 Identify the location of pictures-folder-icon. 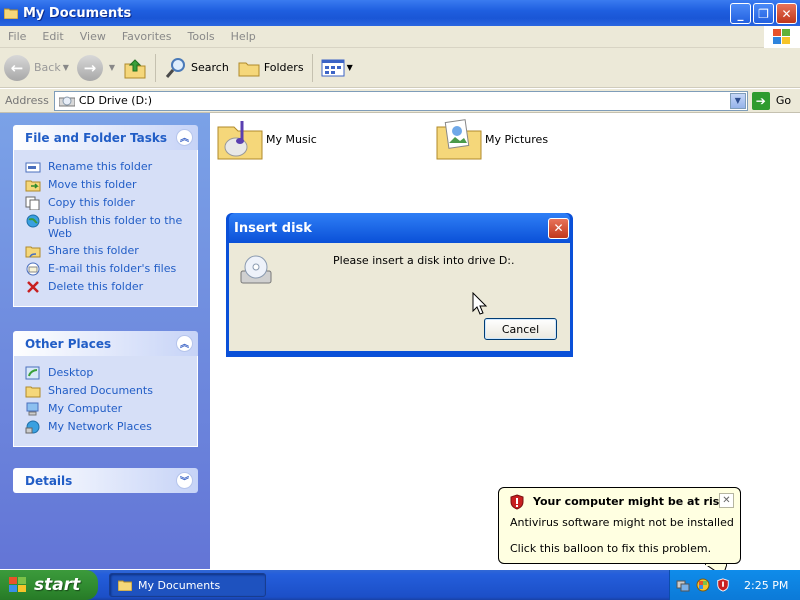
(459, 139).